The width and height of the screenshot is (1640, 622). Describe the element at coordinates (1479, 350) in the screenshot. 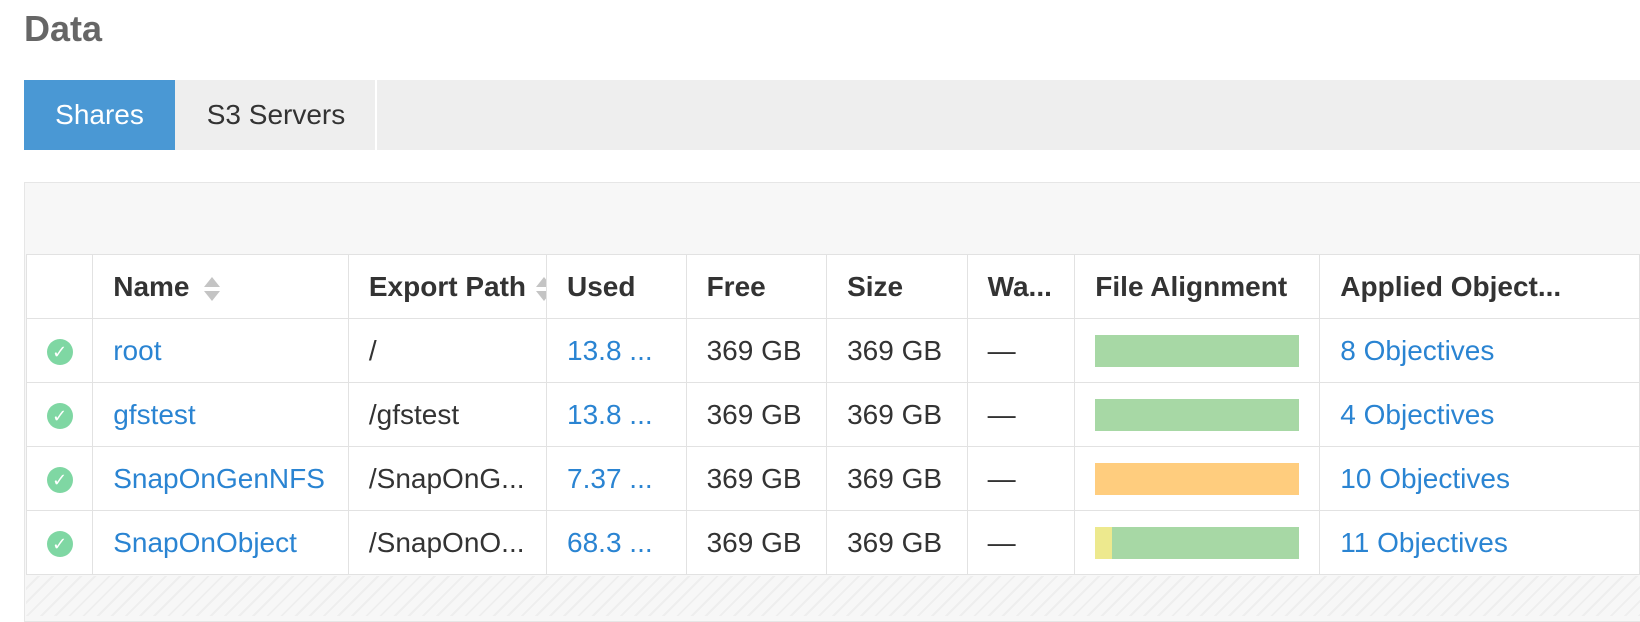

I see `applied-objectives-link: 8 Objectives` at that location.